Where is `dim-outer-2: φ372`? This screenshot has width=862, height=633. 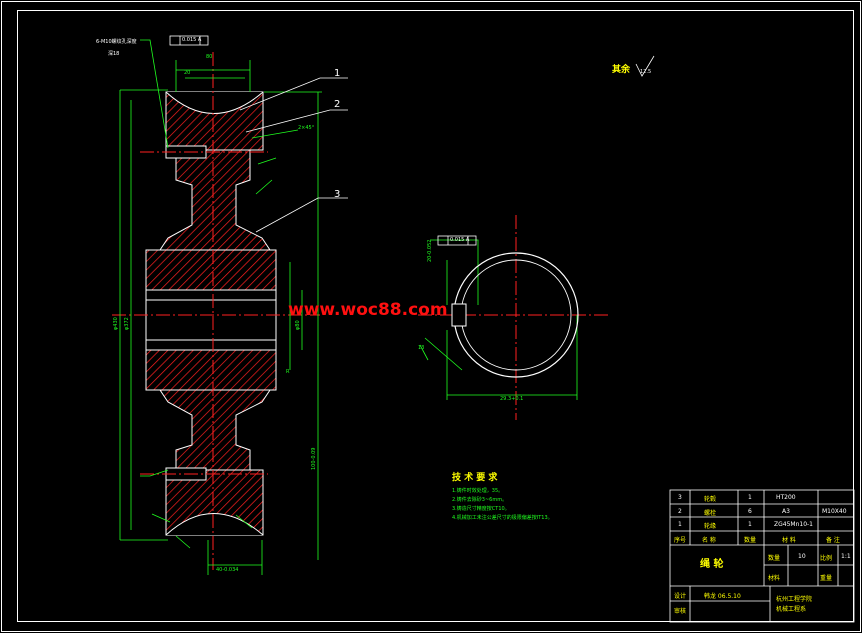 dim-outer-2: φ372 is located at coordinates (127, 323).